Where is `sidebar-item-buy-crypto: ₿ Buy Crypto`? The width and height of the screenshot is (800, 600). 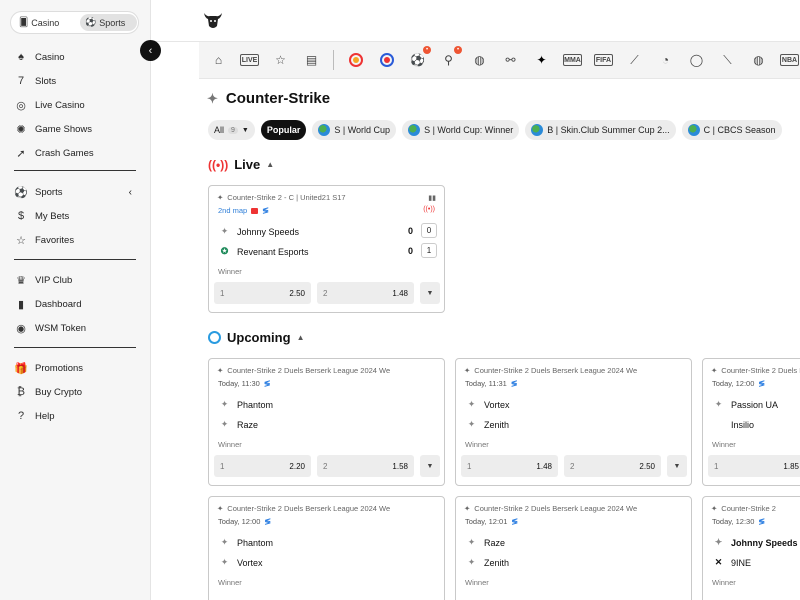 sidebar-item-buy-crypto: ₿ Buy Crypto is located at coordinates (75, 392).